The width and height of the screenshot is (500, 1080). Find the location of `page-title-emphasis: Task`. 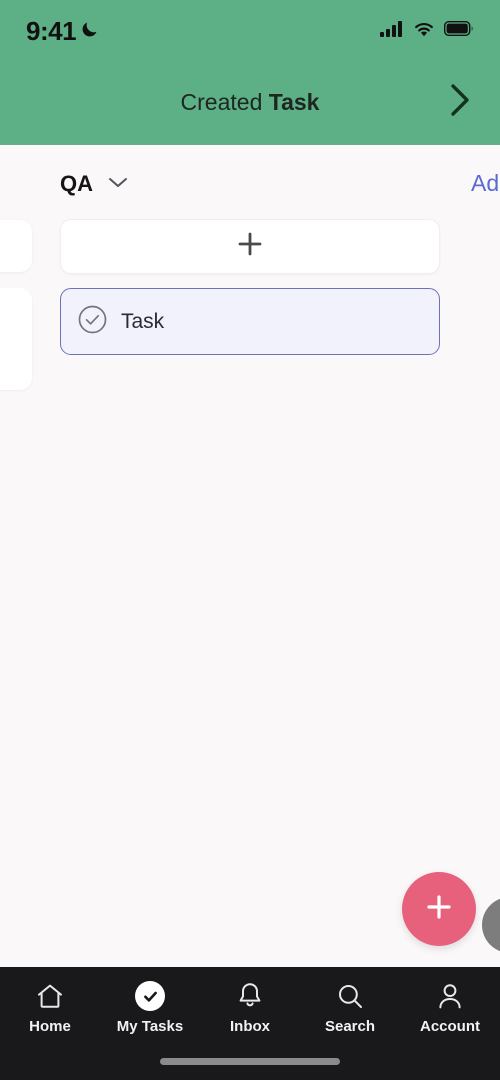

page-title-emphasis: Task is located at coordinates (294, 101).